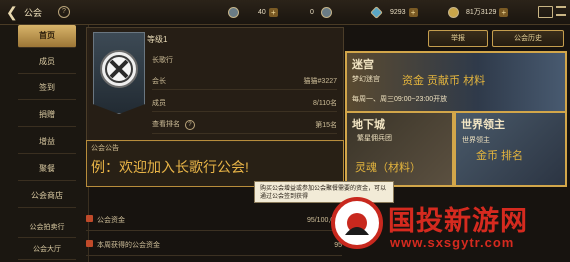  Describe the element at coordinates (173, 124) in the screenshot. I see `row-label: 查看排名 ?` at that location.